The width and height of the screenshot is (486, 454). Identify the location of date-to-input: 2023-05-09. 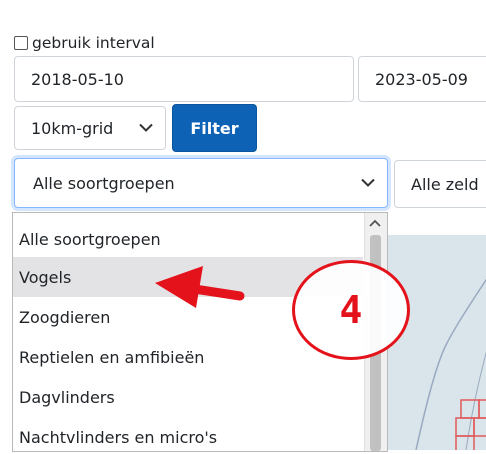
(422, 79).